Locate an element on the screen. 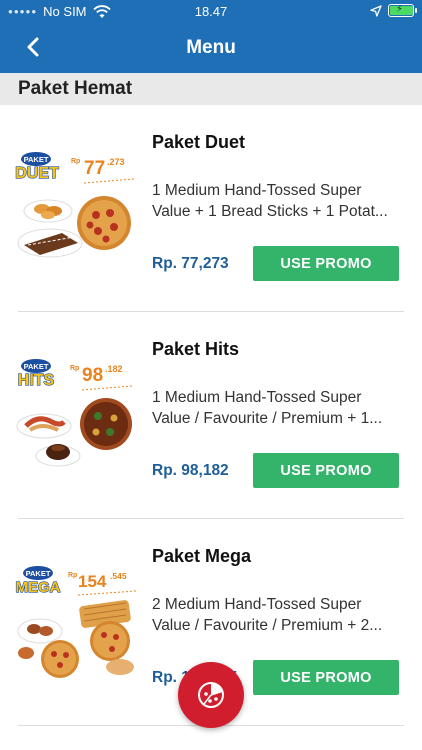 The image size is (422, 750). svg-text: 98 is located at coordinates (92, 375).